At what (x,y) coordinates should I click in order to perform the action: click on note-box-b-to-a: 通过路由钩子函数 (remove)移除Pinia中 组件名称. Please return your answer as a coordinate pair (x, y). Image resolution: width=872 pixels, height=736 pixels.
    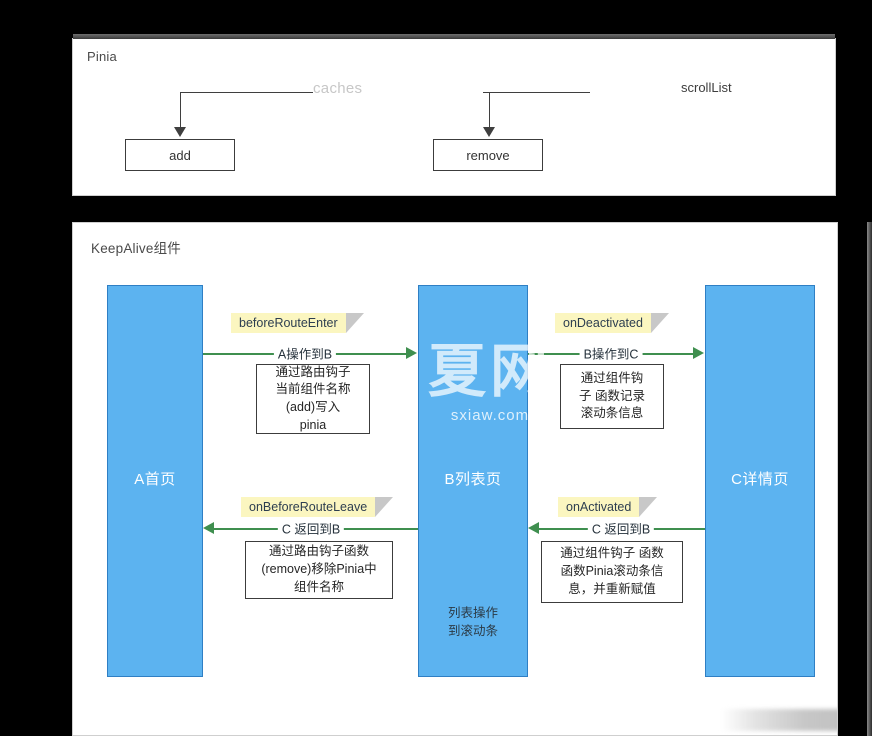
    Looking at the image, I should click on (319, 570).